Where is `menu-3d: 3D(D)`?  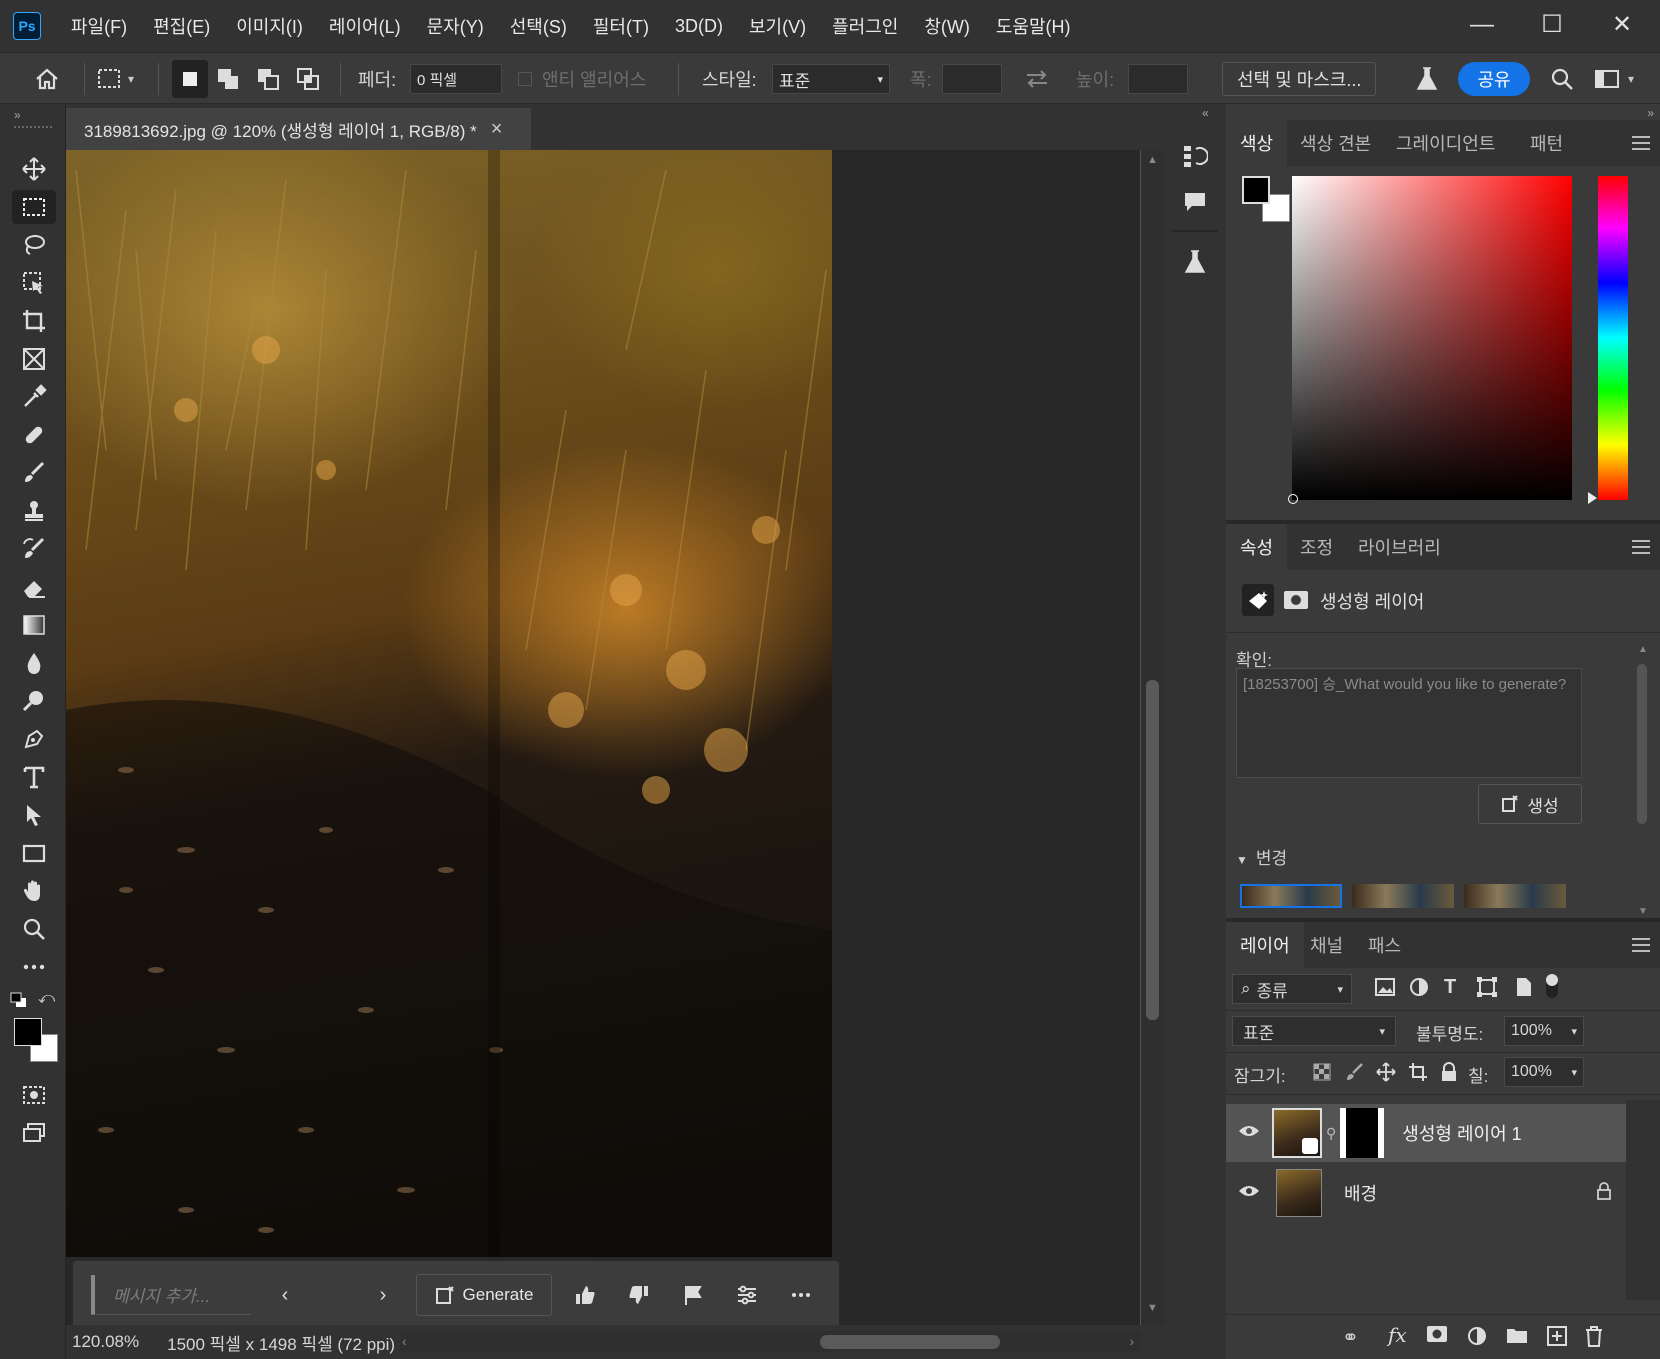 menu-3d: 3D(D) is located at coordinates (699, 26).